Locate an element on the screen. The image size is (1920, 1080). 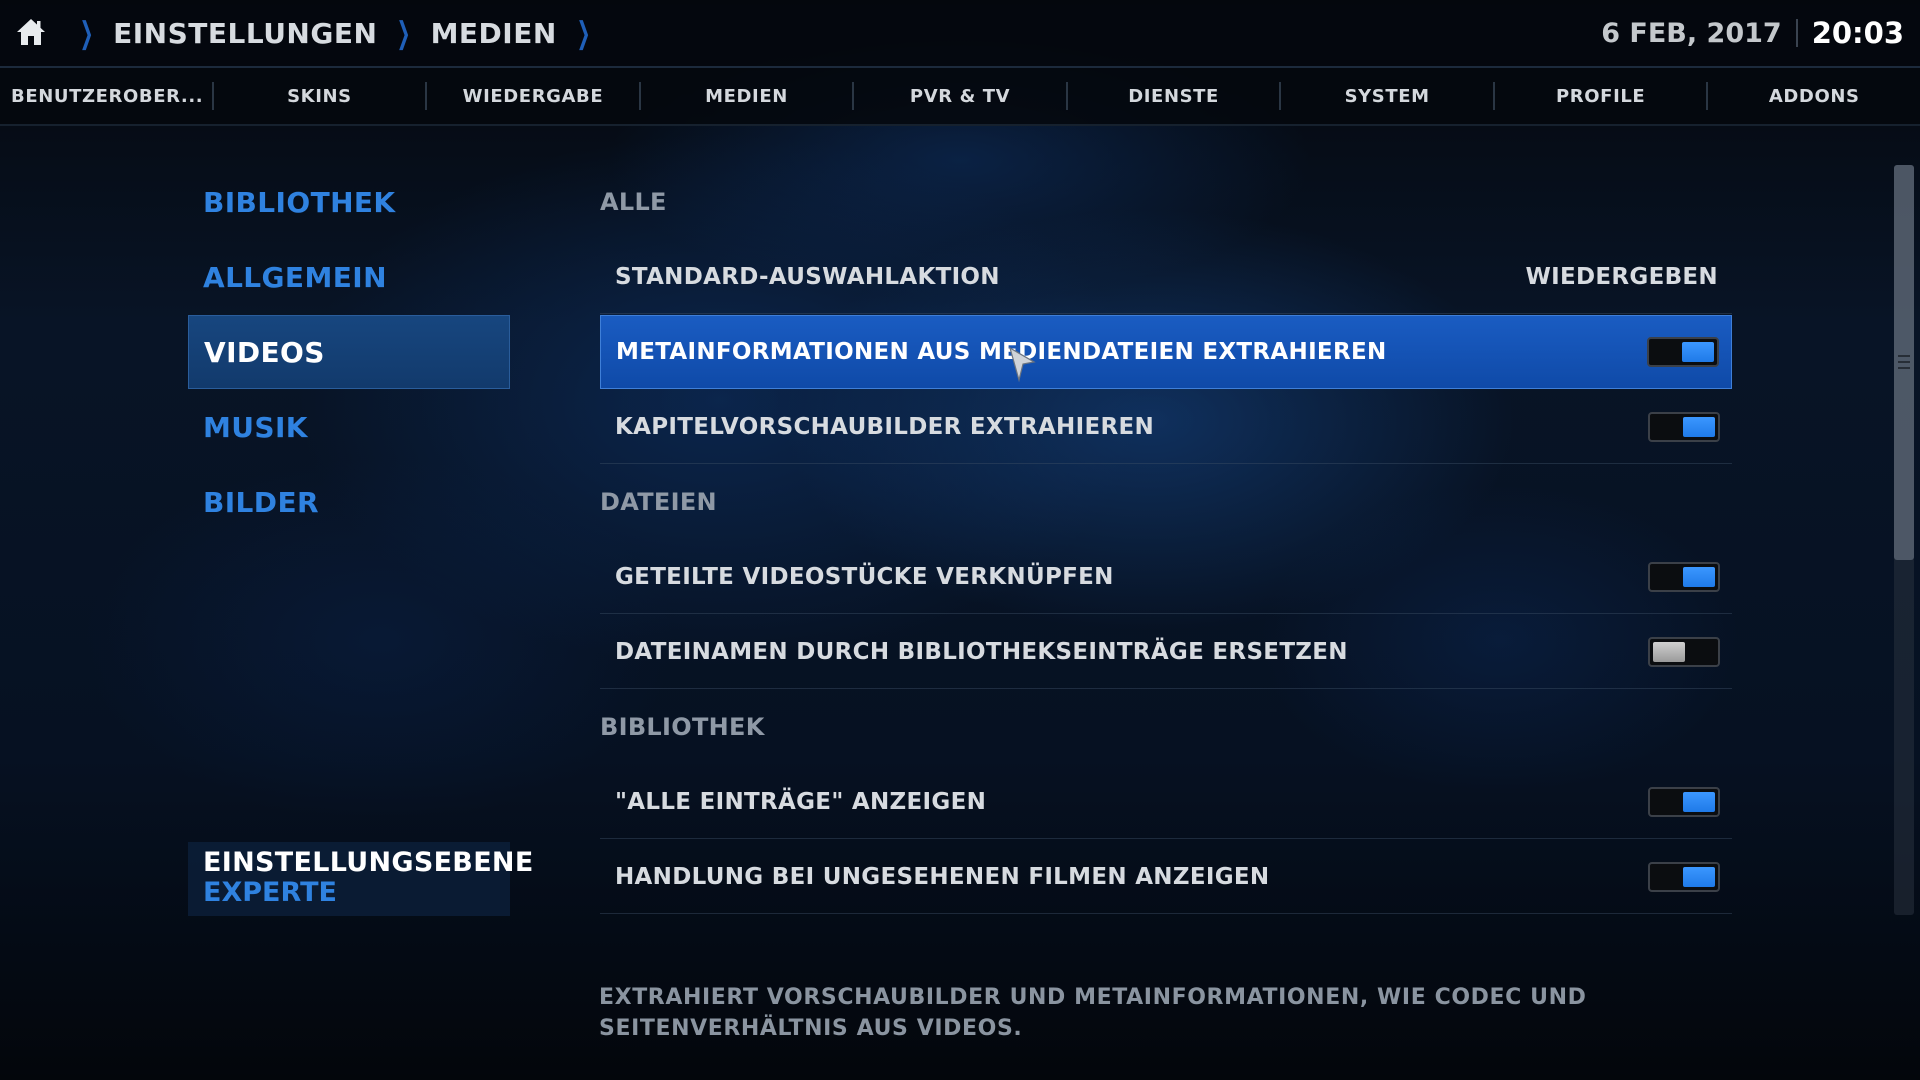
tab-label: SKINS is located at coordinates (319, 96).